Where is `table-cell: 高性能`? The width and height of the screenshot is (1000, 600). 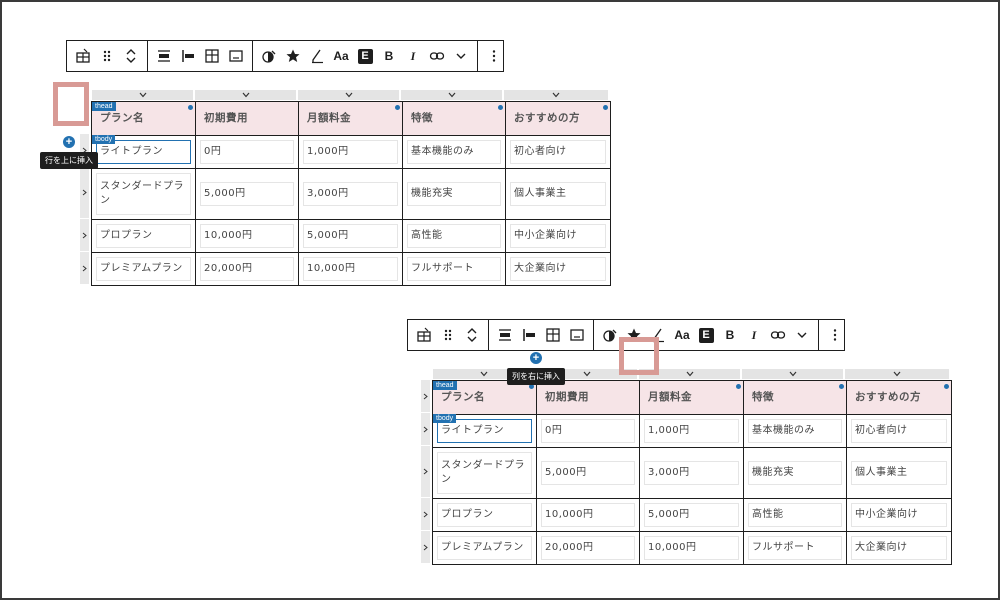 table-cell: 高性能 is located at coordinates (454, 235).